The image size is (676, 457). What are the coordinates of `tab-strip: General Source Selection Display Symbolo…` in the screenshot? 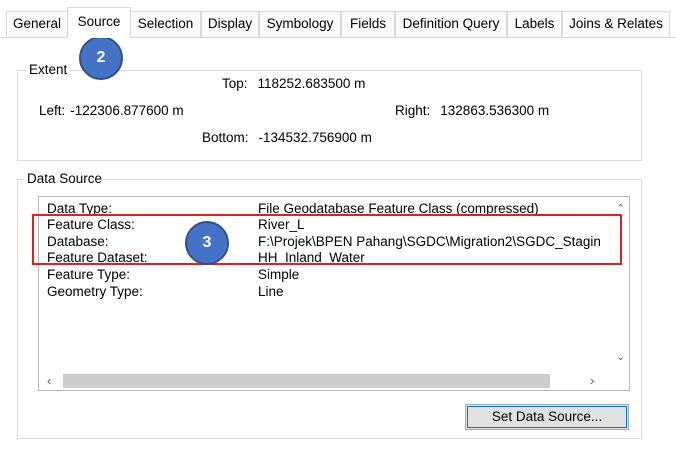 It's located at (338, 20).